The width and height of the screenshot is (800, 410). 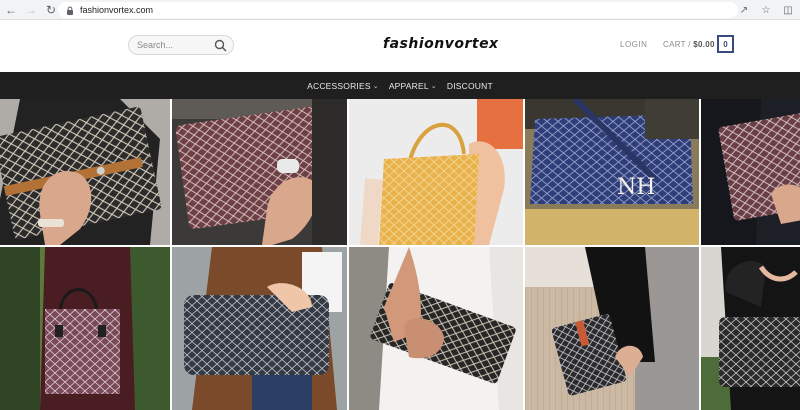 What do you see at coordinates (175, 45) in the screenshot?
I see `search-input` at bounding box center [175, 45].